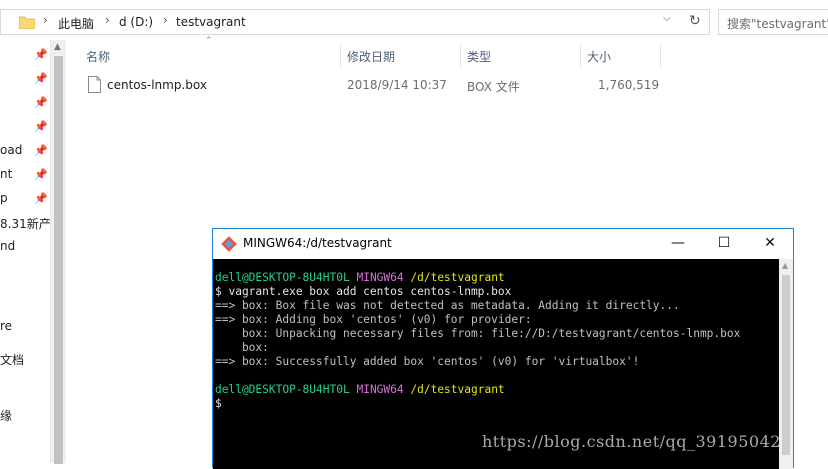  Describe the element at coordinates (695, 21) in the screenshot. I see `refresh-icon: ↻` at that location.